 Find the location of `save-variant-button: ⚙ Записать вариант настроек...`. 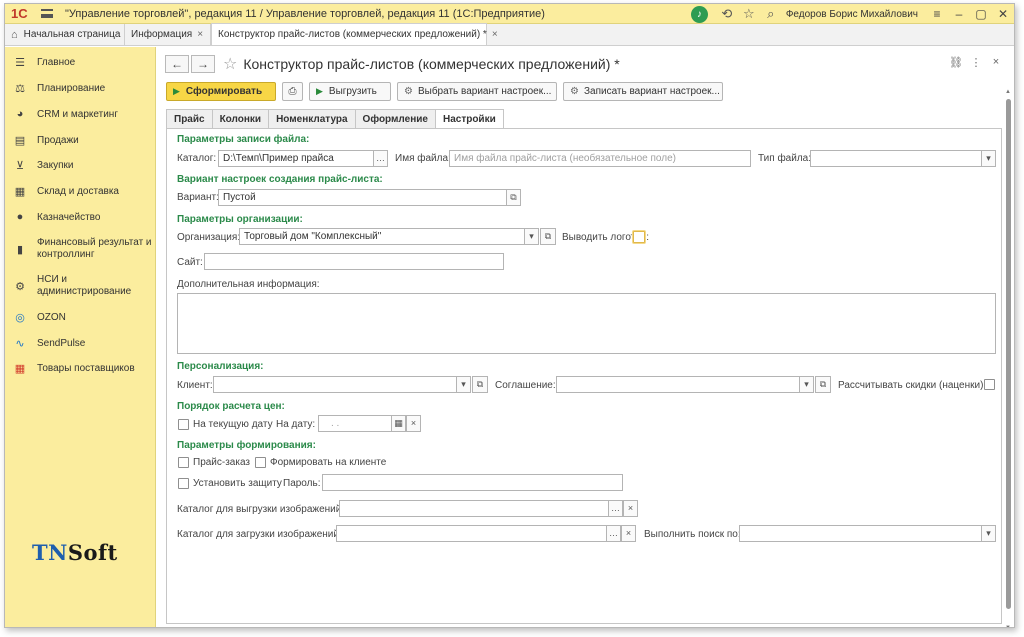

save-variant-button: ⚙ Записать вариант настроек... is located at coordinates (643, 91).